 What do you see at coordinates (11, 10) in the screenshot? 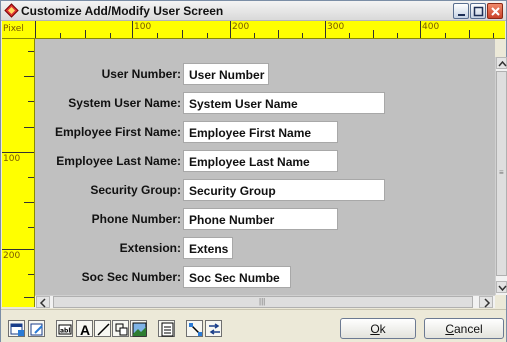
I see `app-diamond-icon` at bounding box center [11, 10].